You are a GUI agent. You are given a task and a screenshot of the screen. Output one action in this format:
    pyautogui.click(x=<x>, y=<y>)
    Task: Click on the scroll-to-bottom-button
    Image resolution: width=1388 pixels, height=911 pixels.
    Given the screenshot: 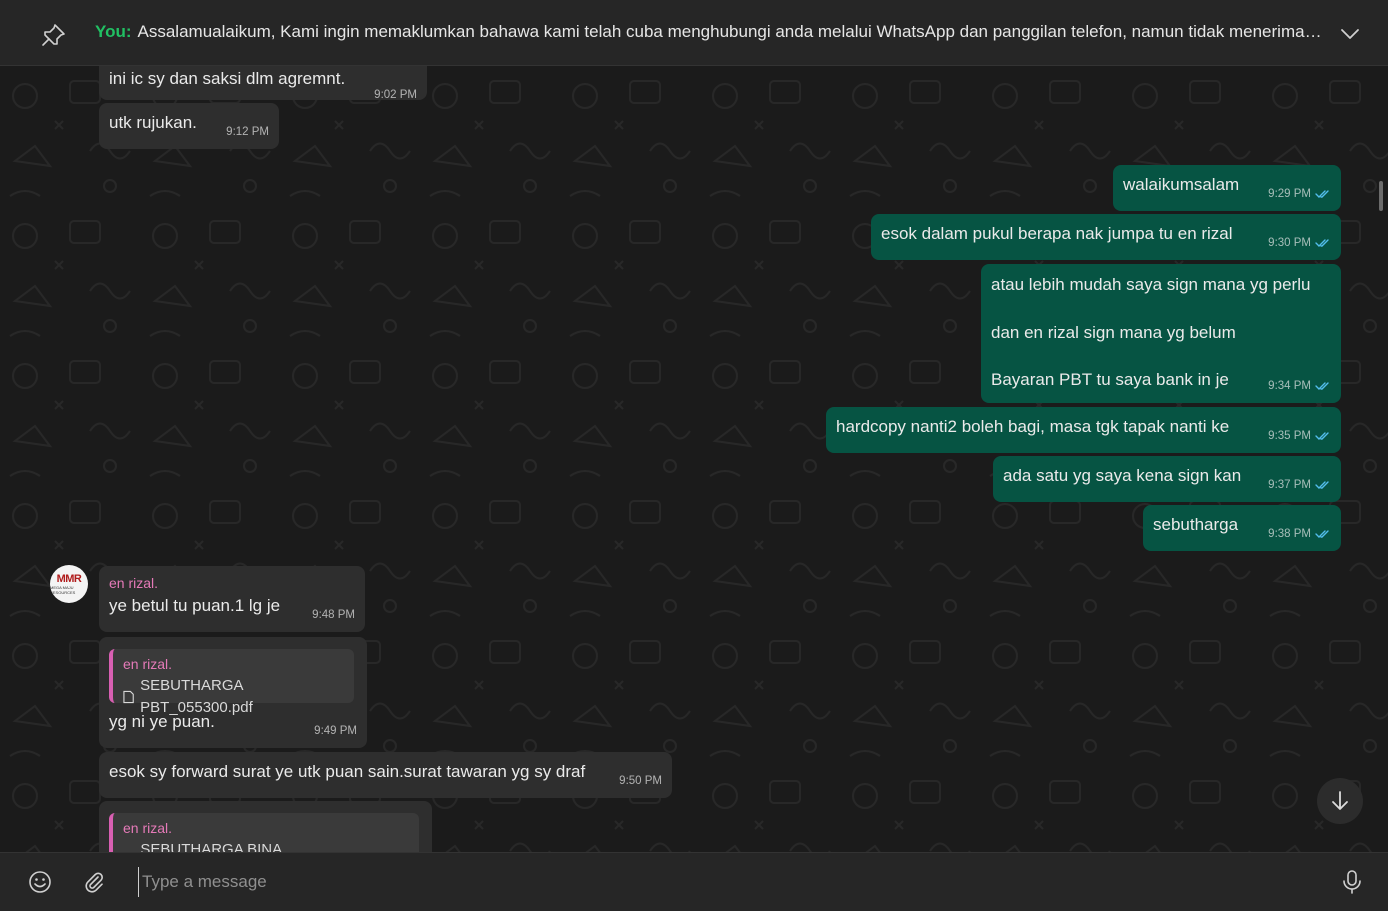 What is the action you would take?
    pyautogui.click(x=1340, y=801)
    